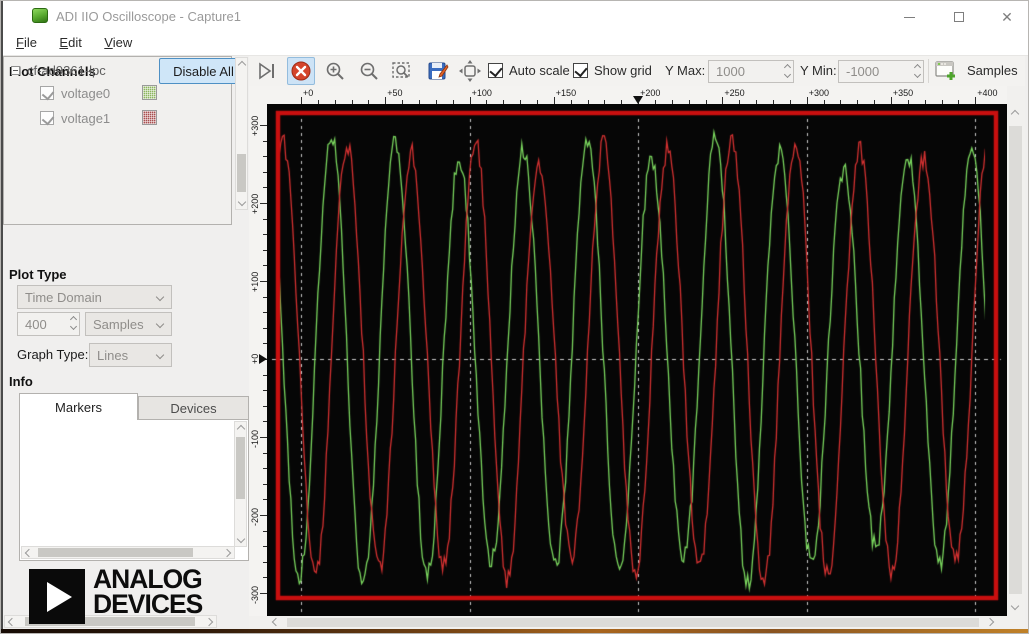 The height and width of the screenshot is (634, 1029). Describe the element at coordinates (959, 17) in the screenshot. I see `maximize-button` at that location.